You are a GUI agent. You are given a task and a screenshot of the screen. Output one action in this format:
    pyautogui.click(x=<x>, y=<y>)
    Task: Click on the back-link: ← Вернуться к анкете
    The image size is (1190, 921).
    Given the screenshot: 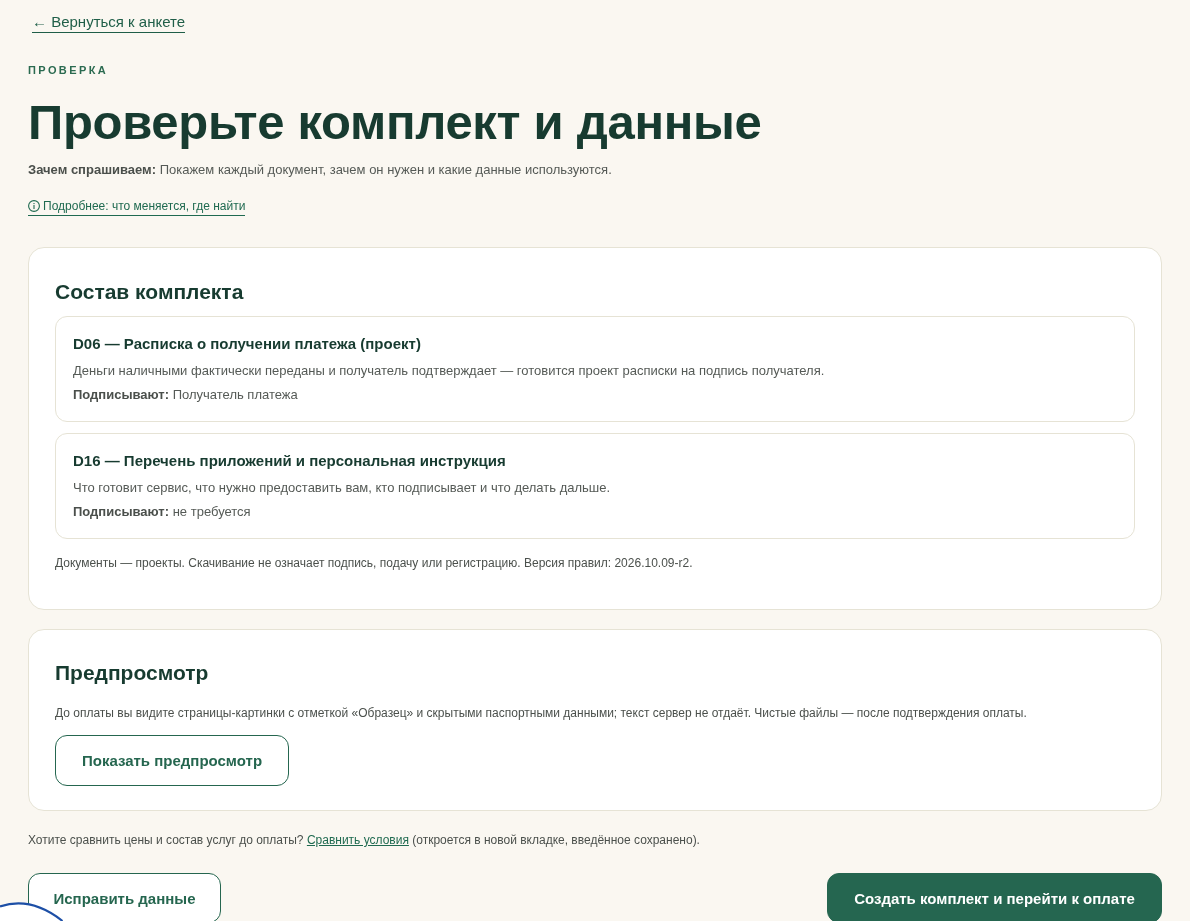 What is the action you would take?
    pyautogui.click(x=109, y=23)
    